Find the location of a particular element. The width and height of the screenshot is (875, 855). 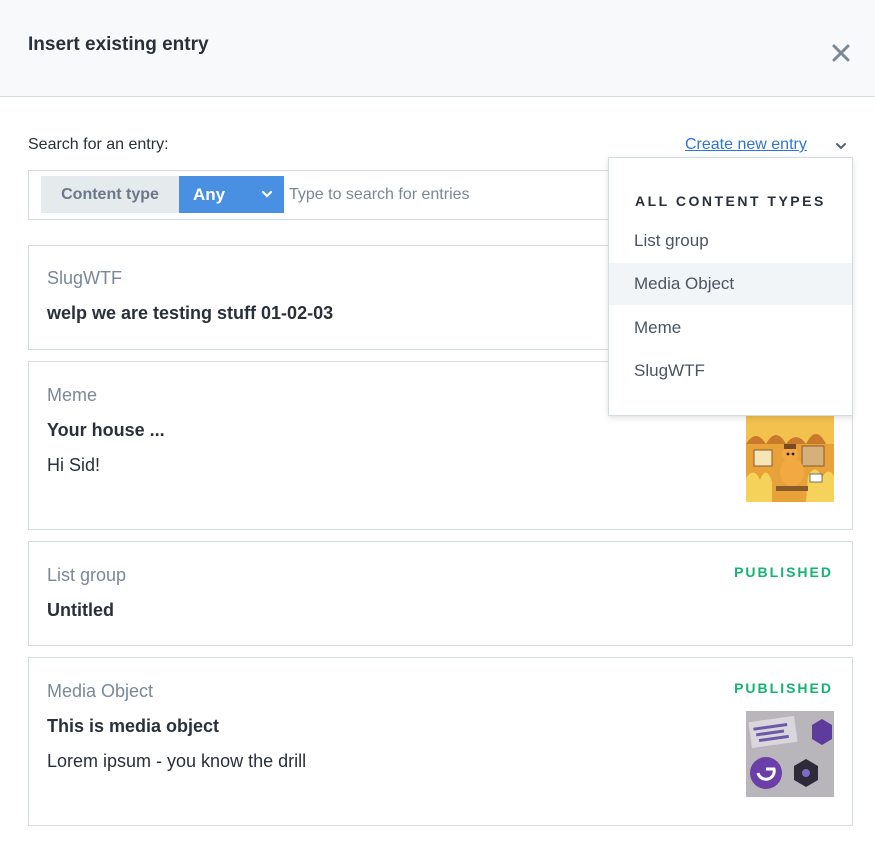

entry-content-type: Meme is located at coordinates (72, 395).